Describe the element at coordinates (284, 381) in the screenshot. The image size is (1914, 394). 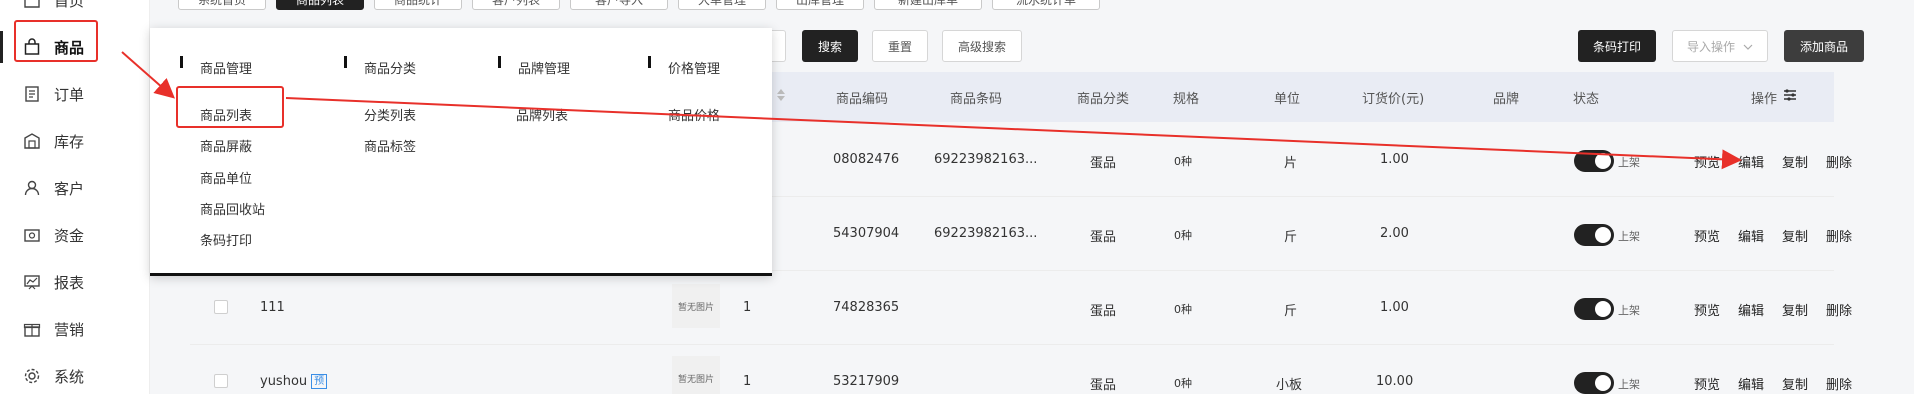
I see `product-name: yushou` at that location.